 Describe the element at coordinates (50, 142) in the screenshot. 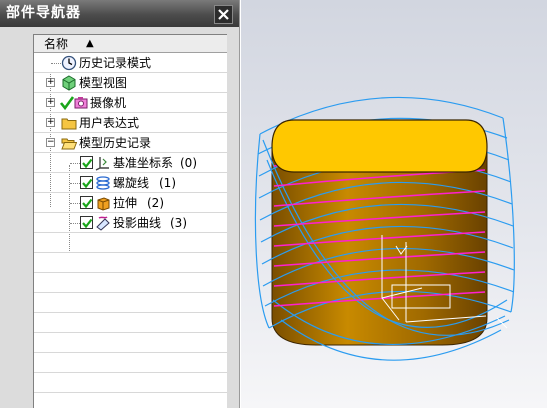

I see `collapse-minus-icon: −` at that location.